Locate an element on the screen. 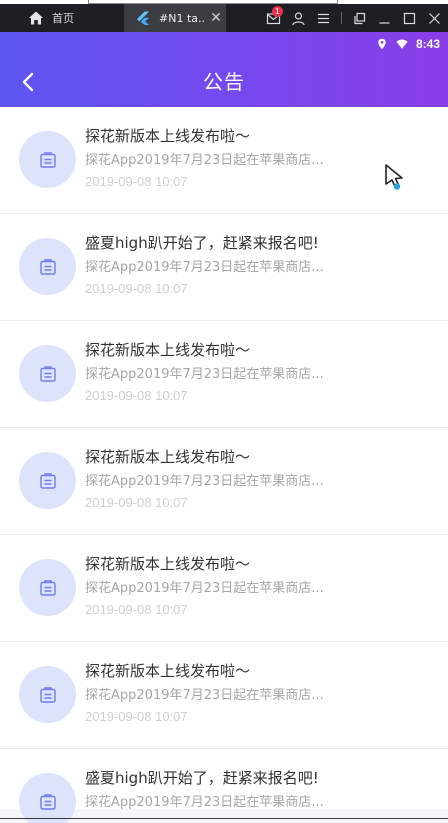 This screenshot has height=823, width=448. home-icon is located at coordinates (36, 18).